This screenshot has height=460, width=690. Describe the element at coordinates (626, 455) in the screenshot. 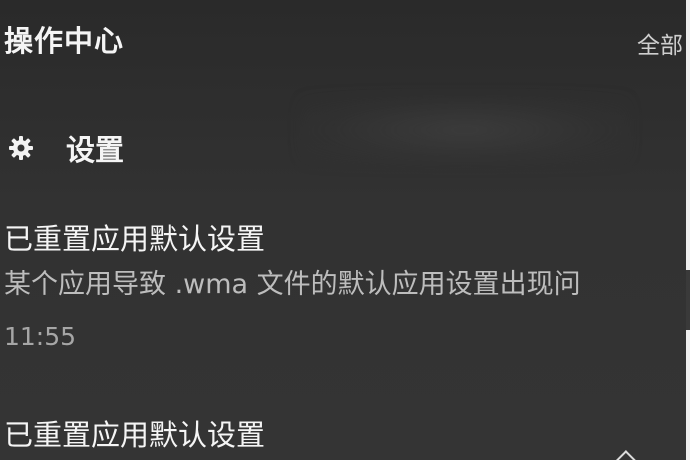

I see `corner-arrow-icon` at that location.